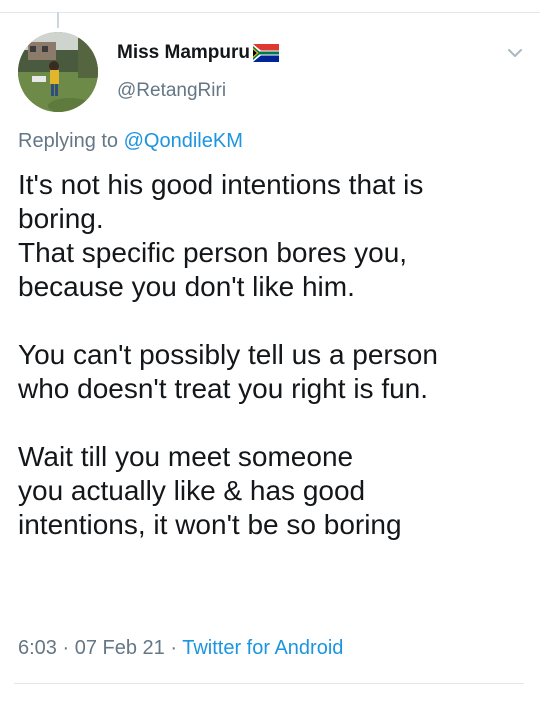 This screenshot has height=713, width=540. What do you see at coordinates (269, 683) in the screenshot?
I see `bottom-divider` at bounding box center [269, 683].